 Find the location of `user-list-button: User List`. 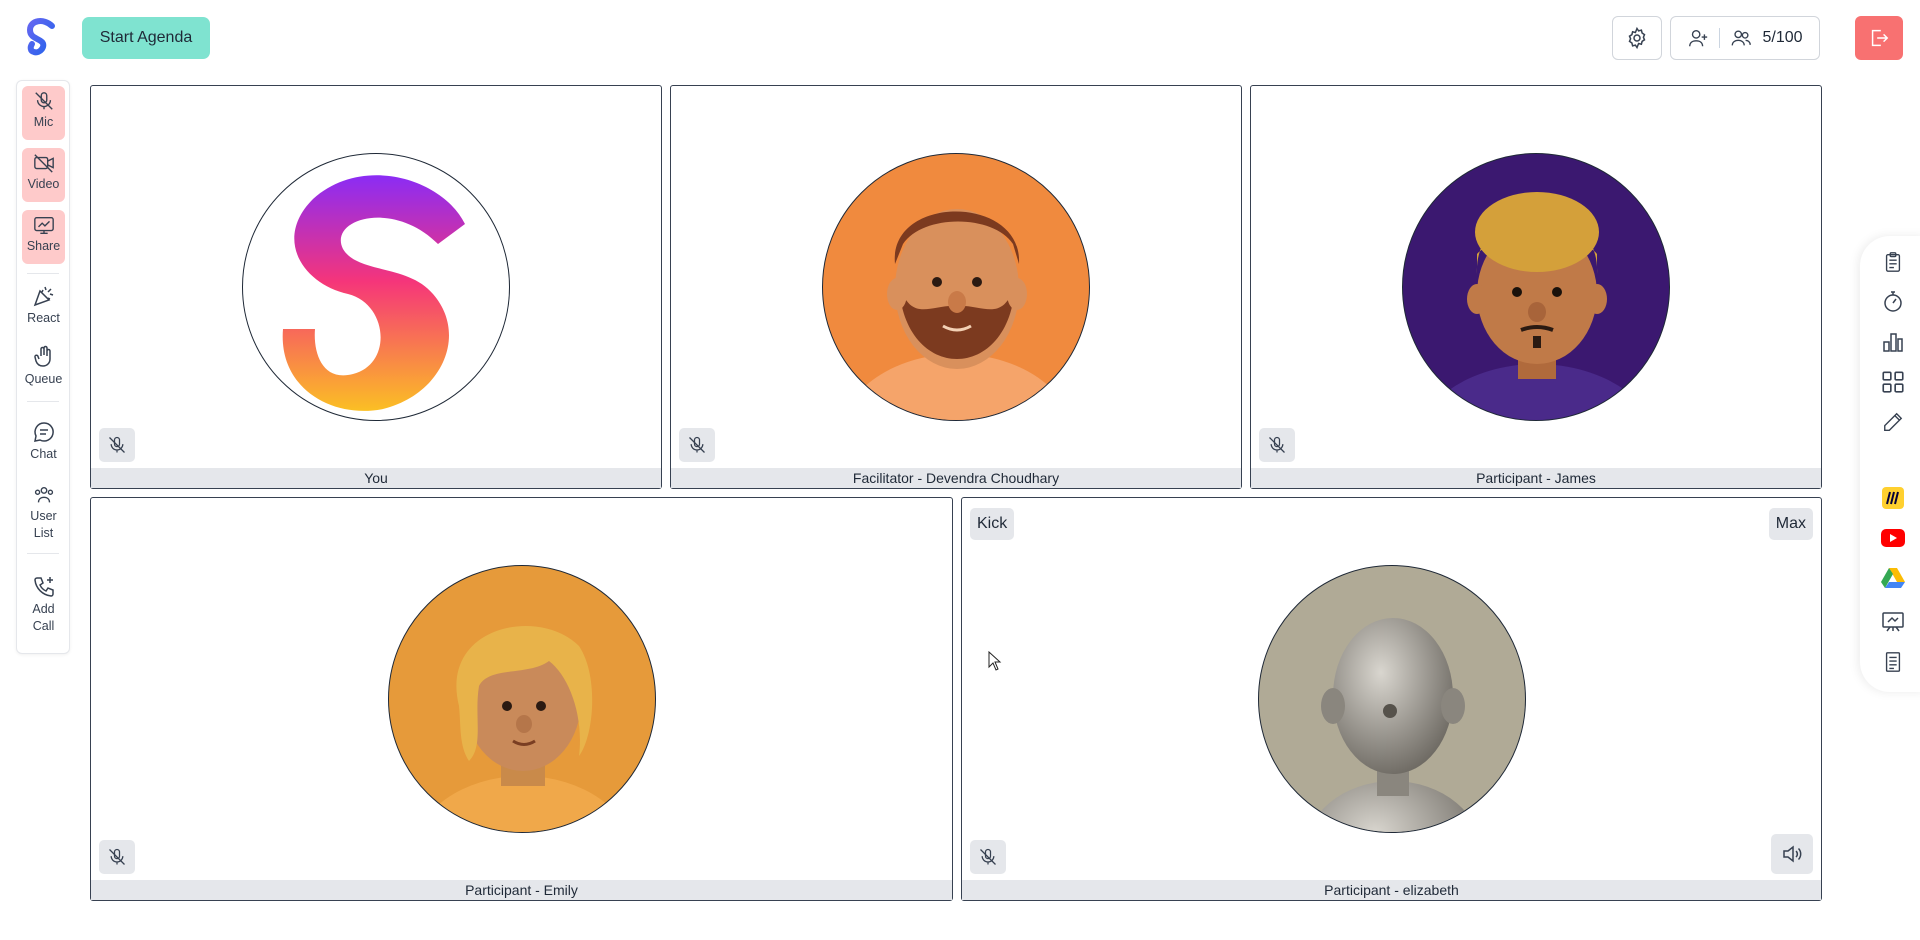

user-list-button: User List is located at coordinates (43, 513).